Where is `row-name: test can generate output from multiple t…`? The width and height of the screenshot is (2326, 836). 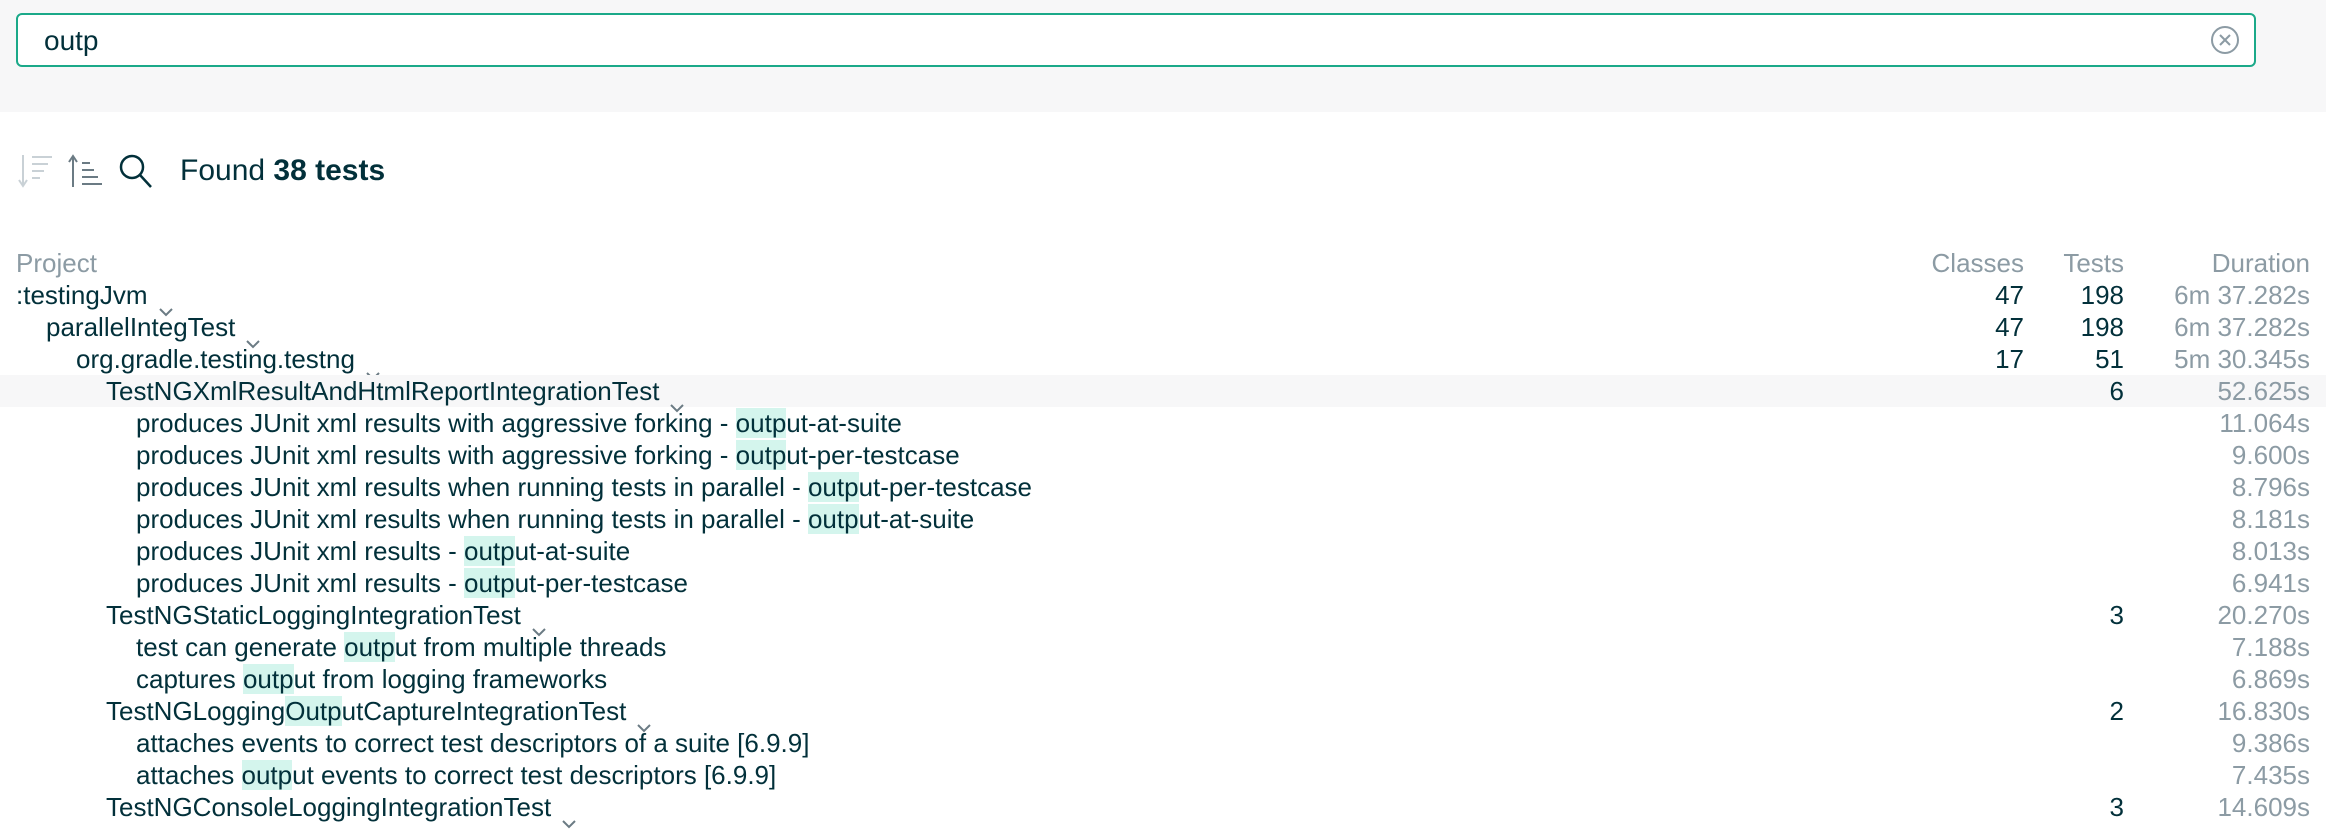
row-name: test can generate output from multiple t… is located at coordinates (401, 647).